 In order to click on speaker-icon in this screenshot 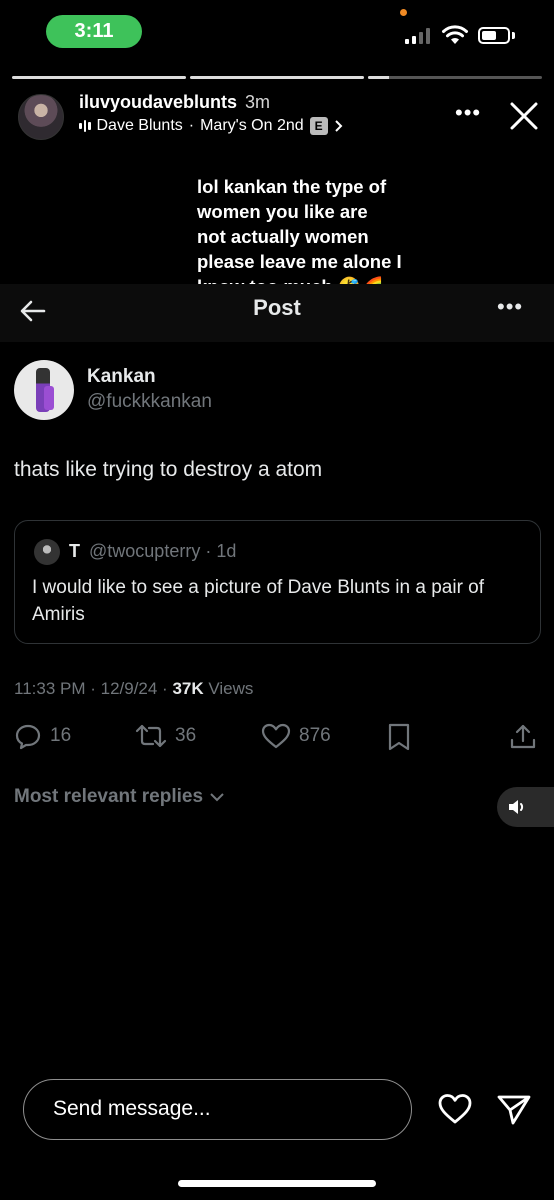, I will do `click(516, 807)`.